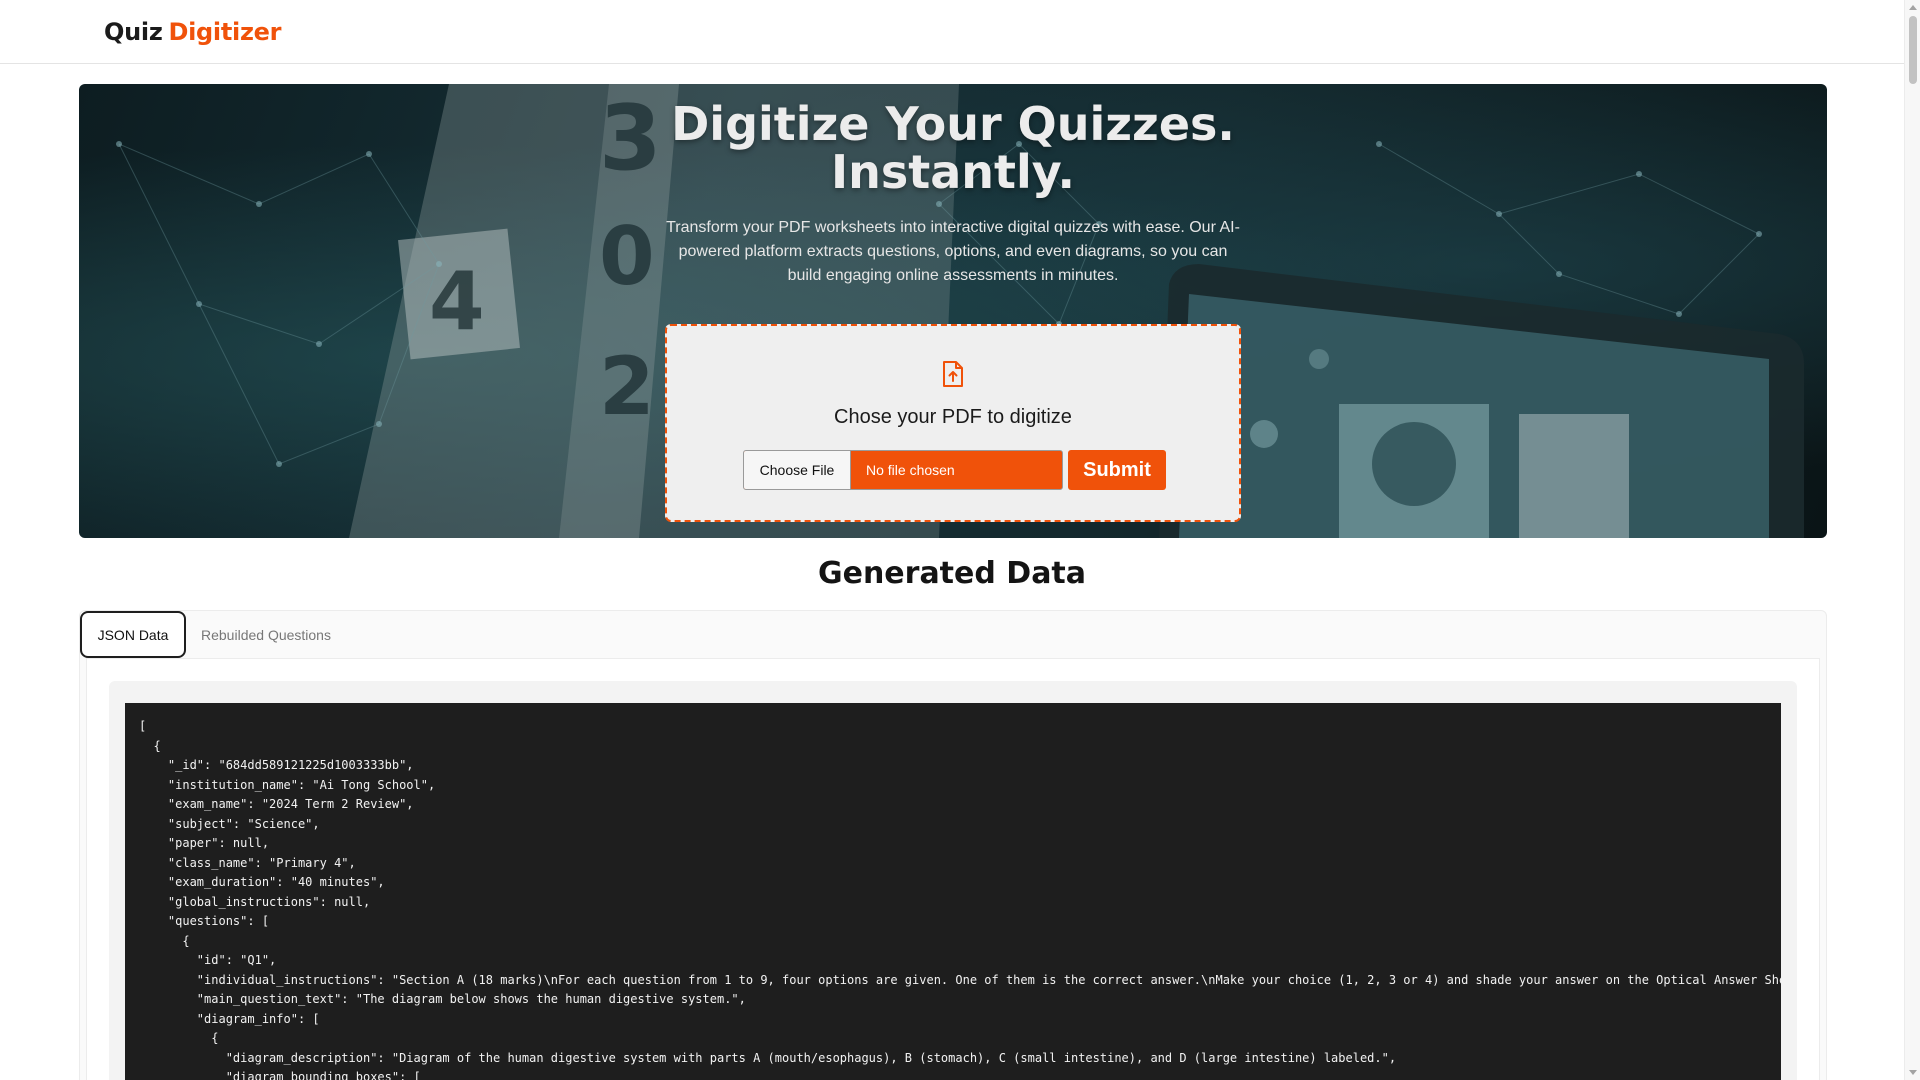 Image resolution: width=1920 pixels, height=1080 pixels. I want to click on choose-file-button: Choose File, so click(797, 470).